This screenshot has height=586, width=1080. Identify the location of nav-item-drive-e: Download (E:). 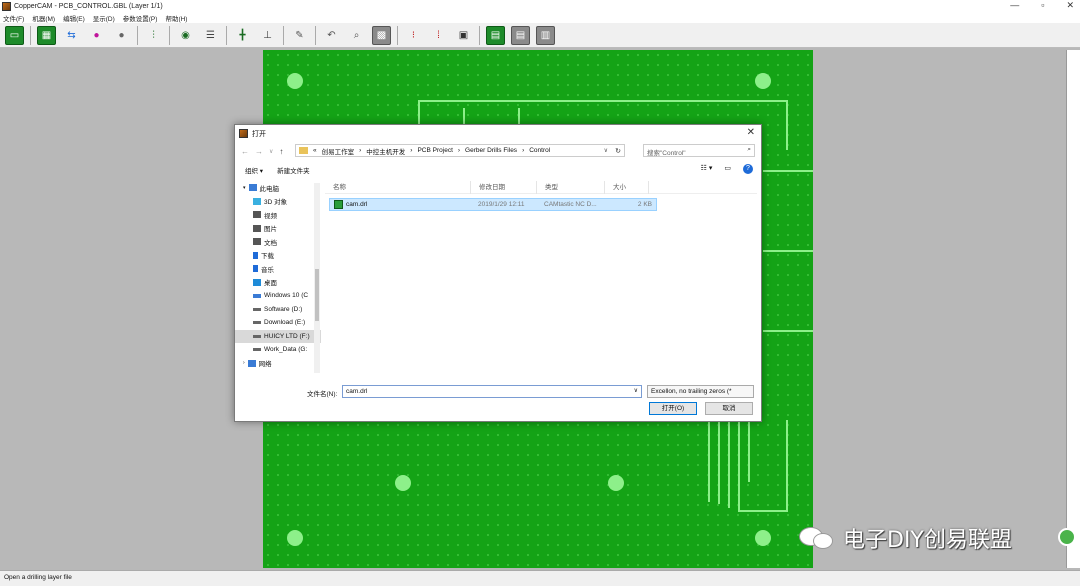
(278, 323).